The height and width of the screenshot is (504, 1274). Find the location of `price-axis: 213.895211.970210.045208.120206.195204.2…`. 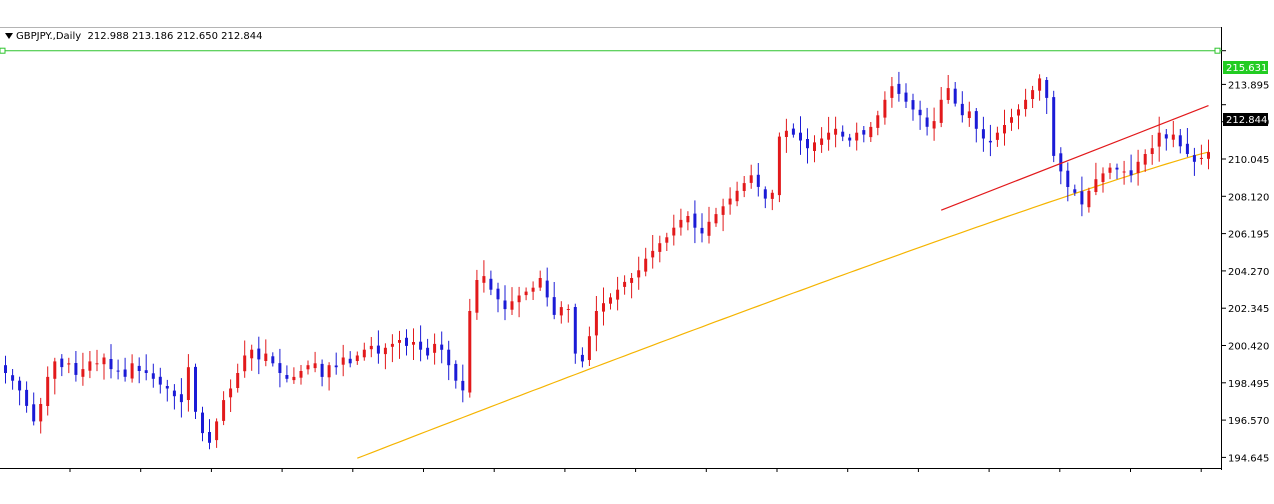

price-axis: 213.895211.970210.045208.120206.195204.2… is located at coordinates (1245, 257).